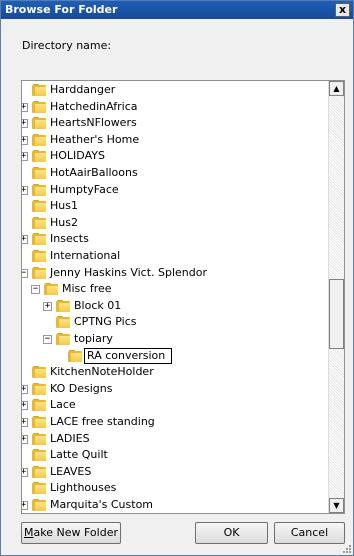  I want to click on tree-node-label: Marquita's Custom, so click(102, 504).